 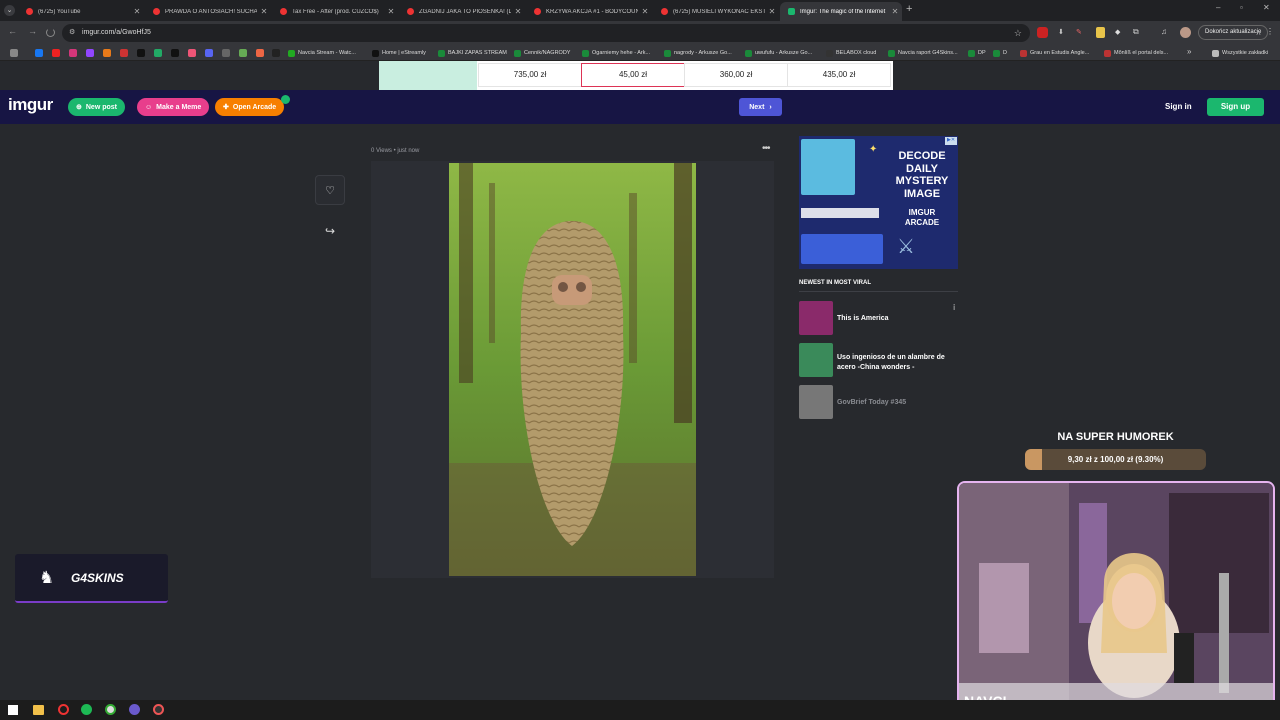 What do you see at coordinates (1218, 7) in the screenshot?
I see `window-minimize-button: –` at bounding box center [1218, 7].